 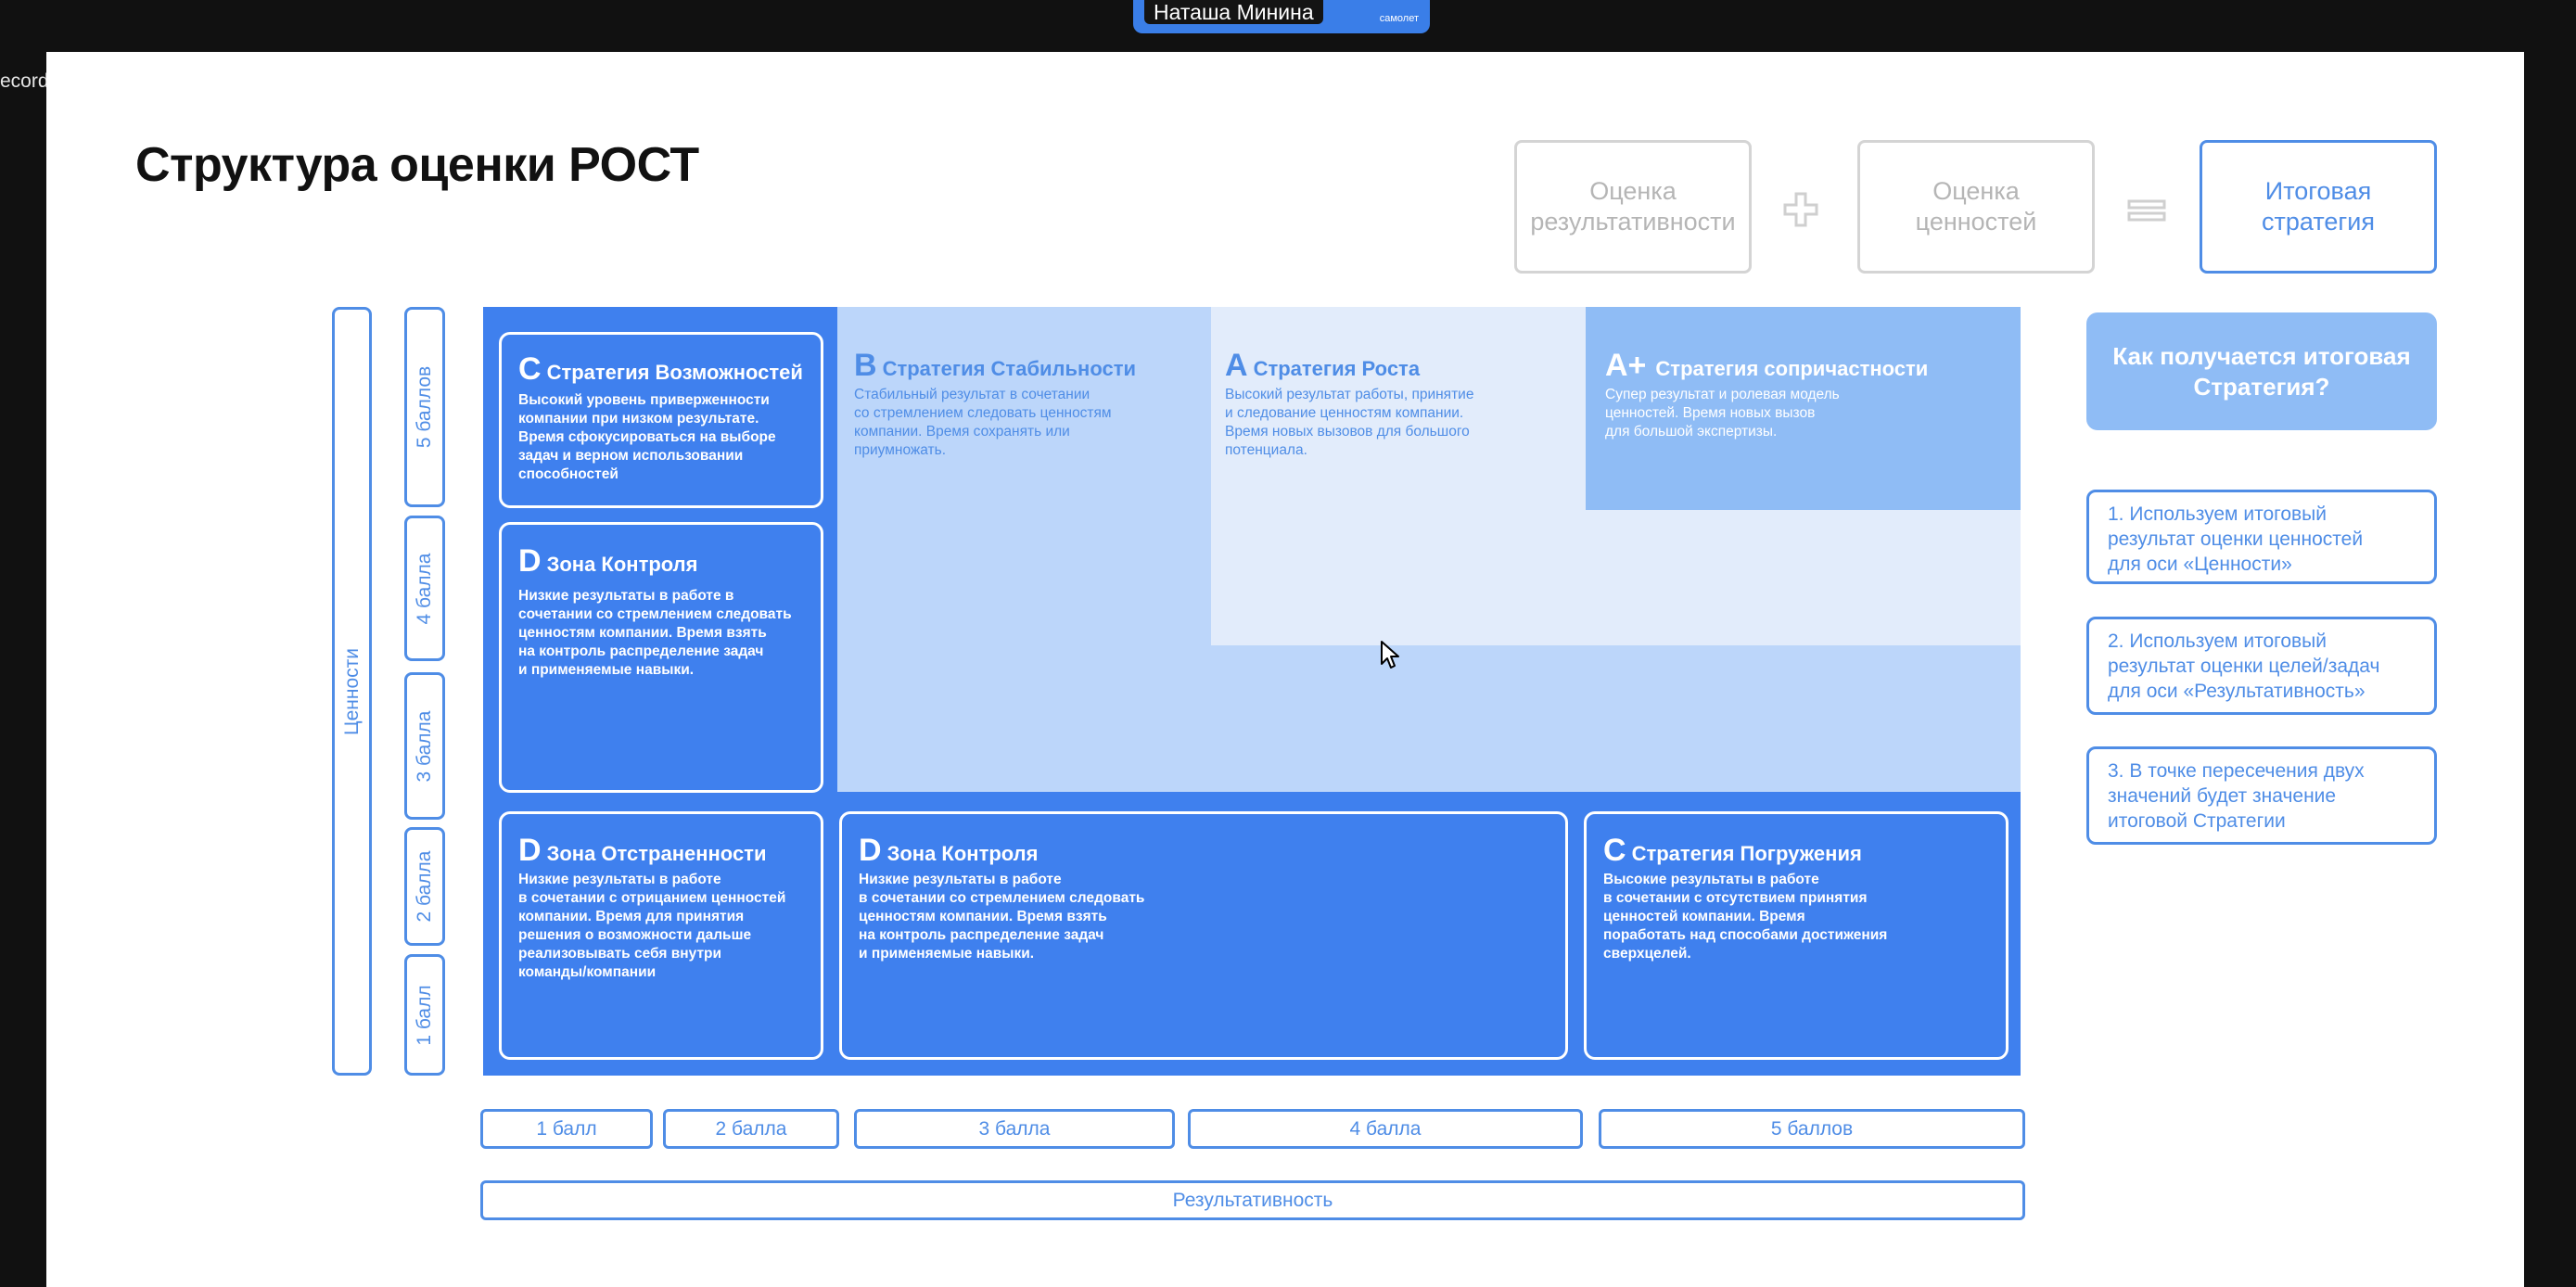 I want to click on y-tick-2: 2 балла, so click(x=425, y=887).